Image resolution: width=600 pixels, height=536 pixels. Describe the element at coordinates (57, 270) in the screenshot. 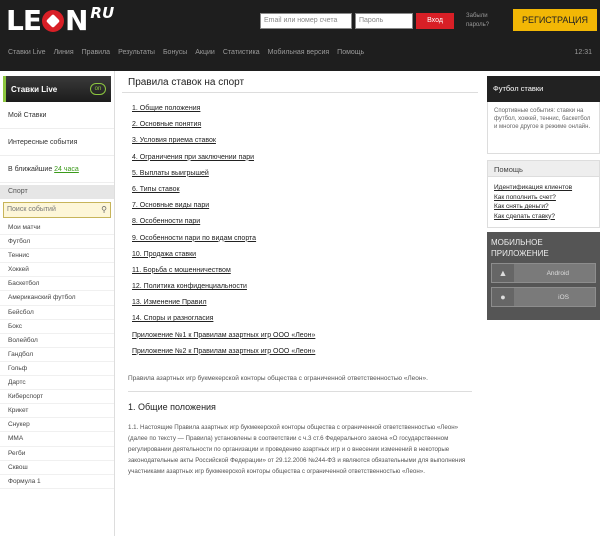

I see `sport-item: Хоккей` at that location.